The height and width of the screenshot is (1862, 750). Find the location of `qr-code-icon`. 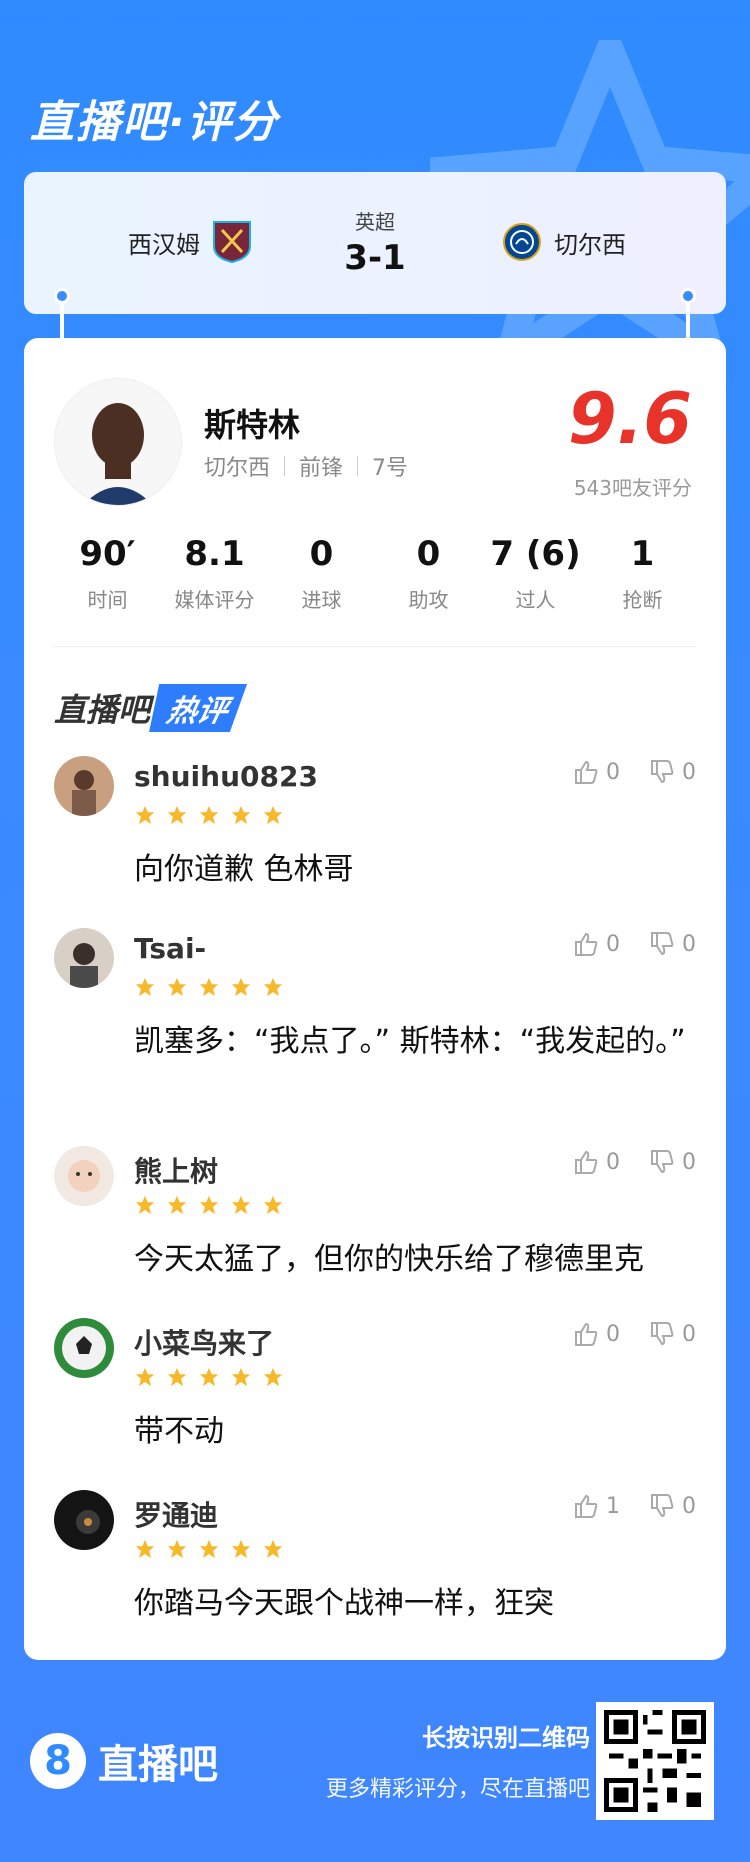

qr-code-icon is located at coordinates (655, 1761).